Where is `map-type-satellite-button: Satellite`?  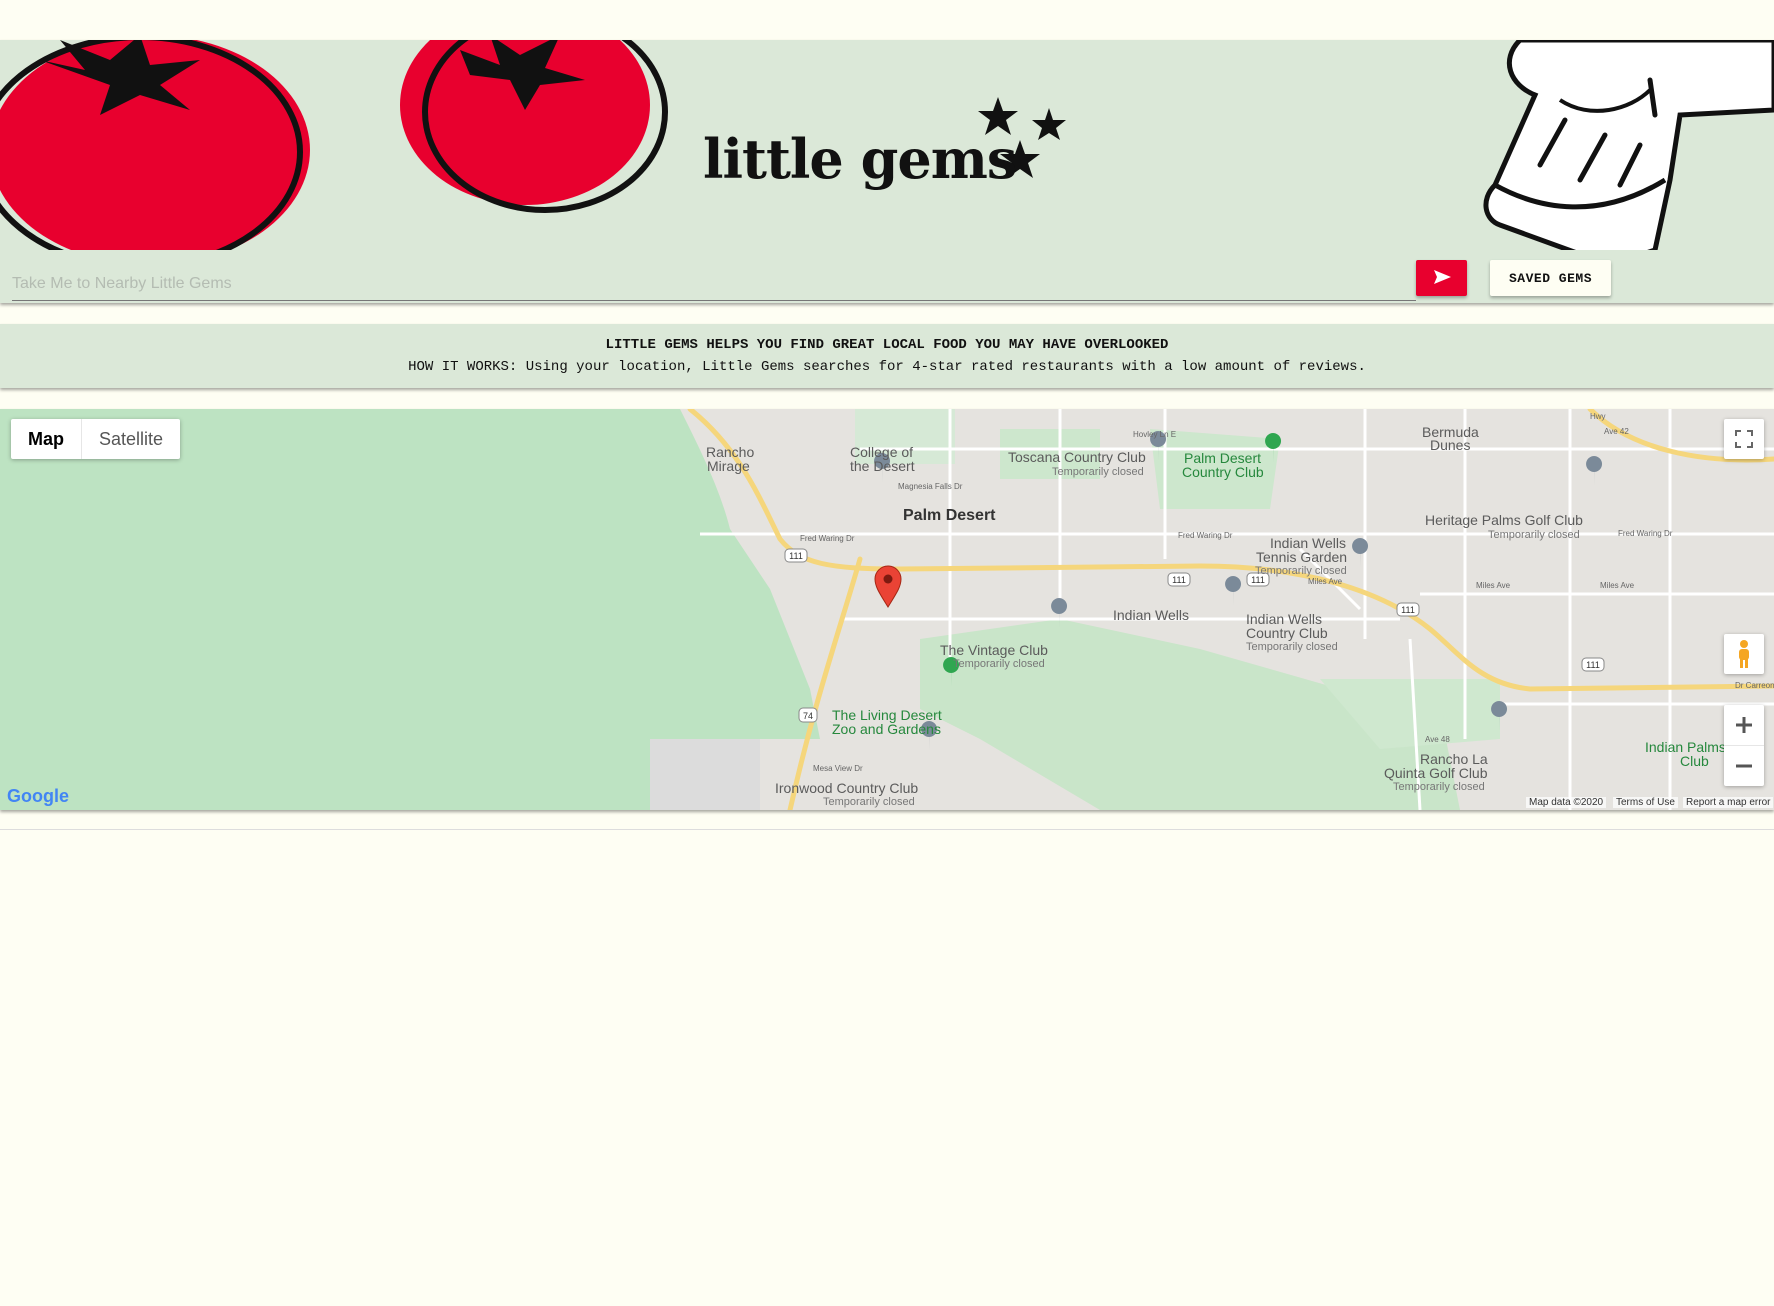 map-type-satellite-button: Satellite is located at coordinates (131, 439).